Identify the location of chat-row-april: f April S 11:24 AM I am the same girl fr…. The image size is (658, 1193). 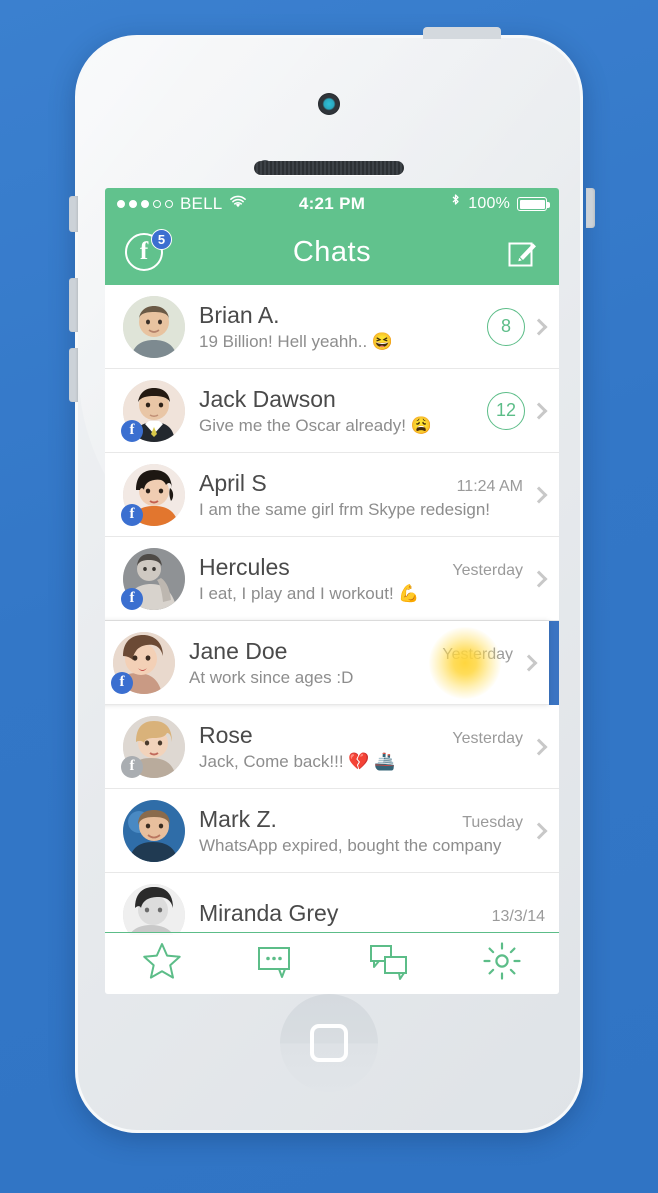
(332, 495).